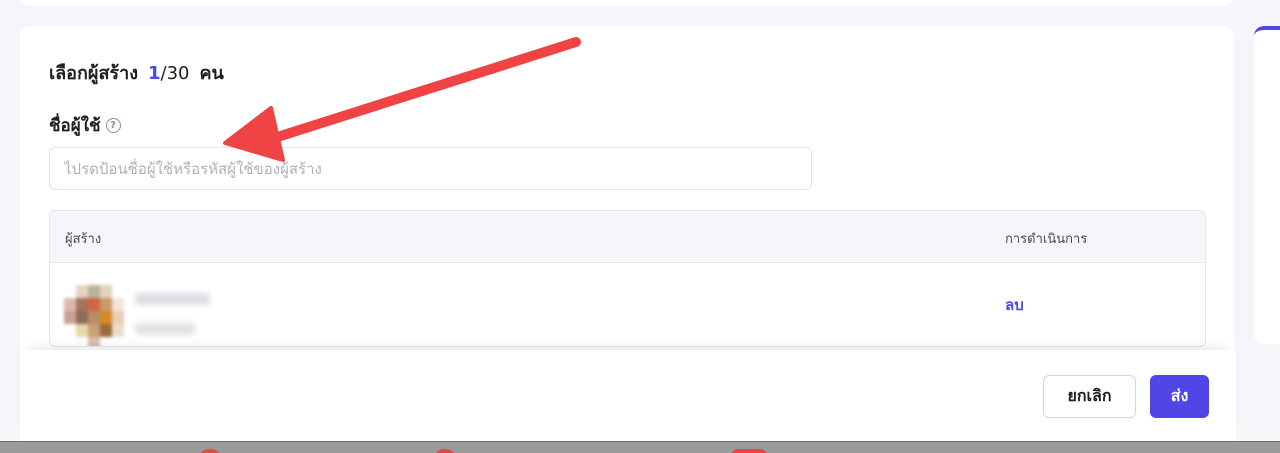 The width and height of the screenshot is (1280, 453). I want to click on creator-count: 1/30, so click(169, 73).